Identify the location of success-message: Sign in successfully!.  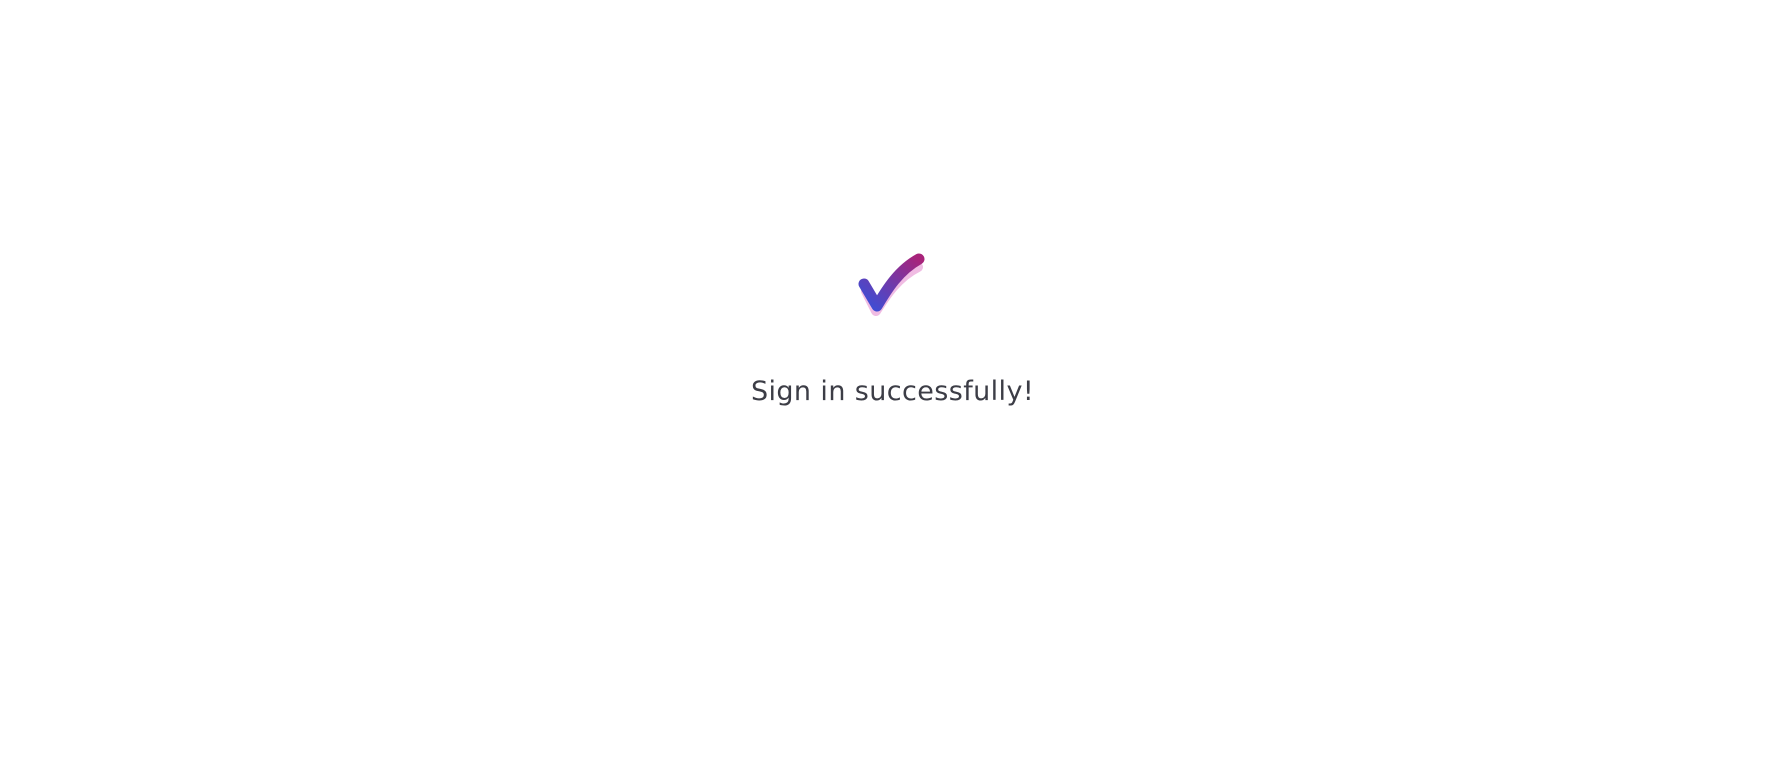
(892, 391).